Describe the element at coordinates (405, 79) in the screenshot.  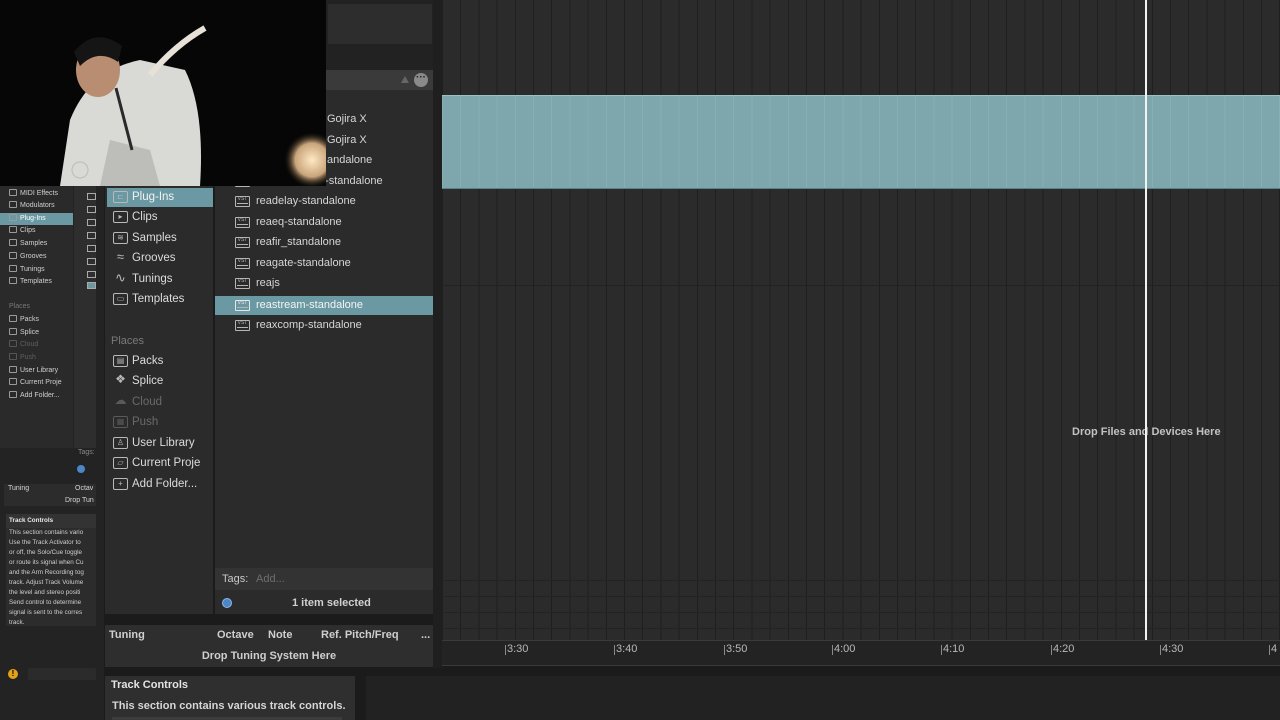
I see `sort-triangle-icon` at that location.